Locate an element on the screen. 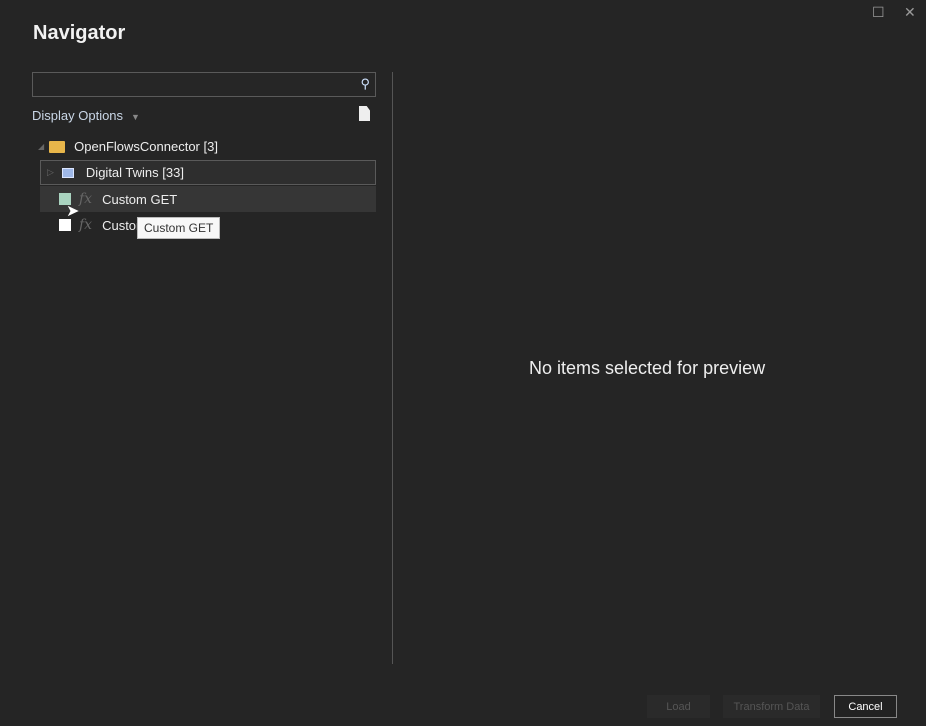 This screenshot has width=926, height=726. transform-data-button: Transform Data is located at coordinates (771, 706).